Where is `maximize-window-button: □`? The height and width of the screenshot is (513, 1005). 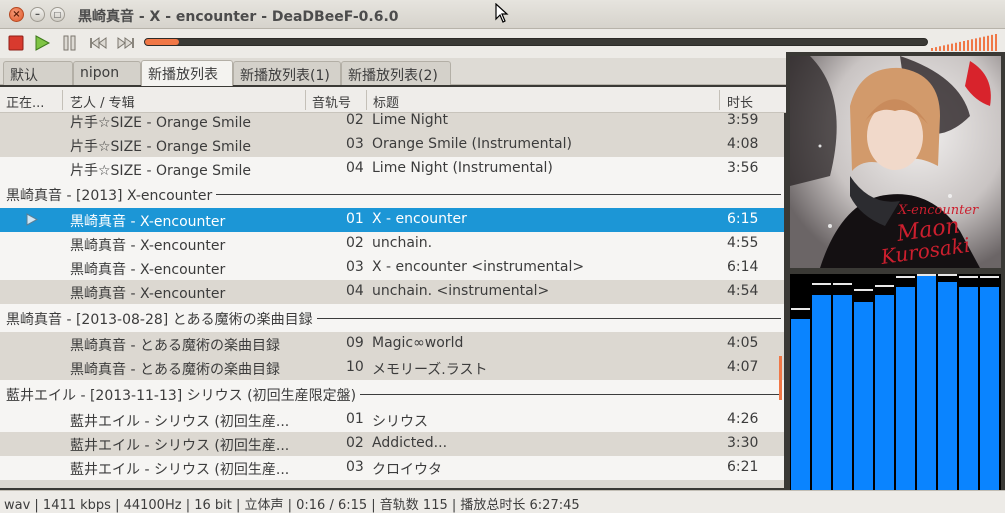
maximize-window-button: □ is located at coordinates (57, 14).